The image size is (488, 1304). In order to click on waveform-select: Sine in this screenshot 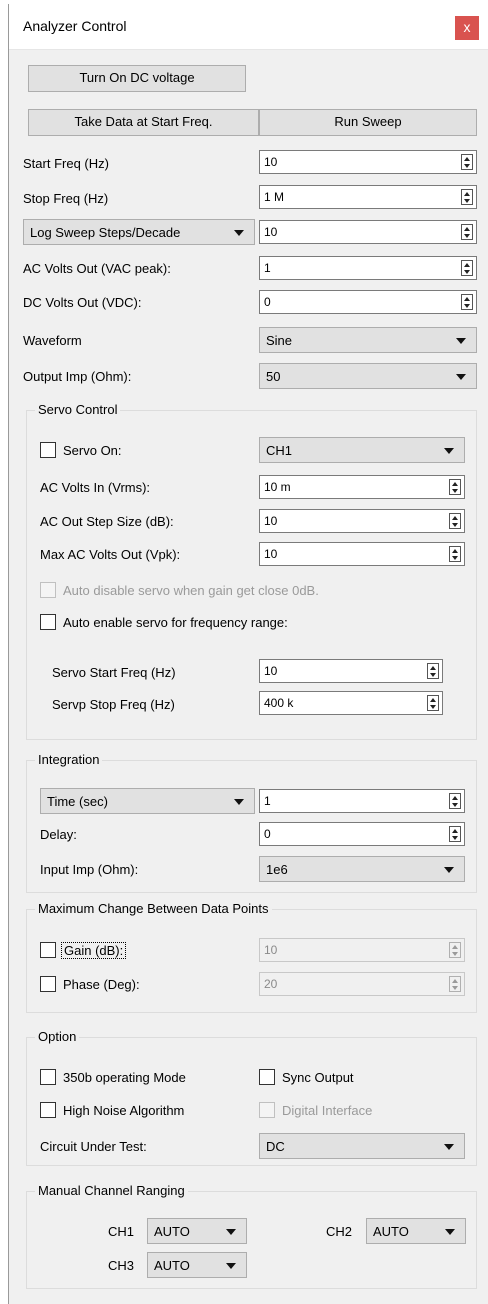, I will do `click(368, 340)`.